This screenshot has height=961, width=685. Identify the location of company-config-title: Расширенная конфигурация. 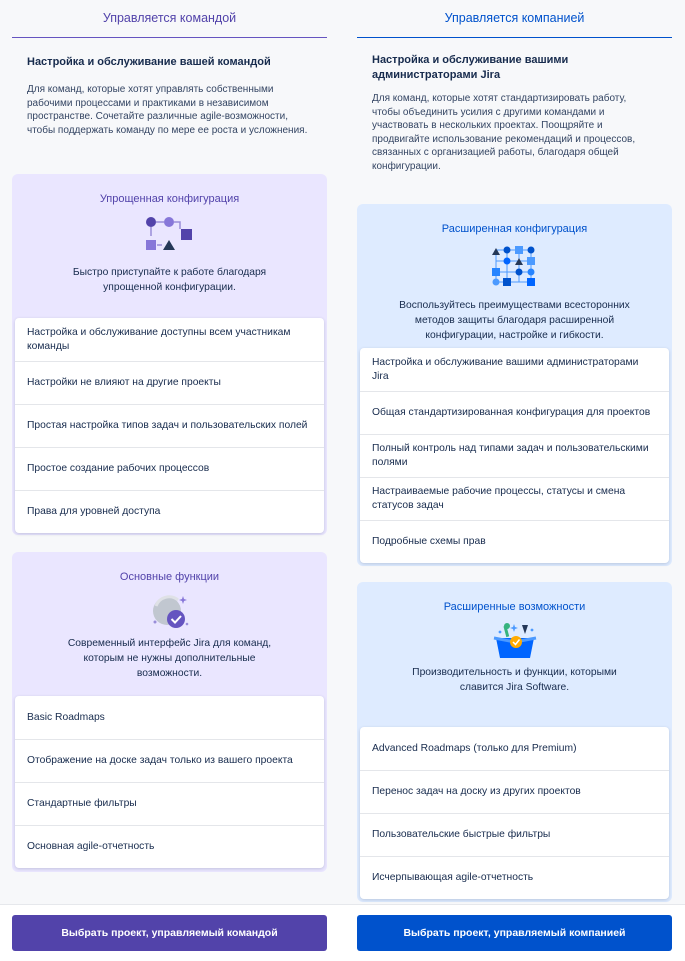
(514, 229).